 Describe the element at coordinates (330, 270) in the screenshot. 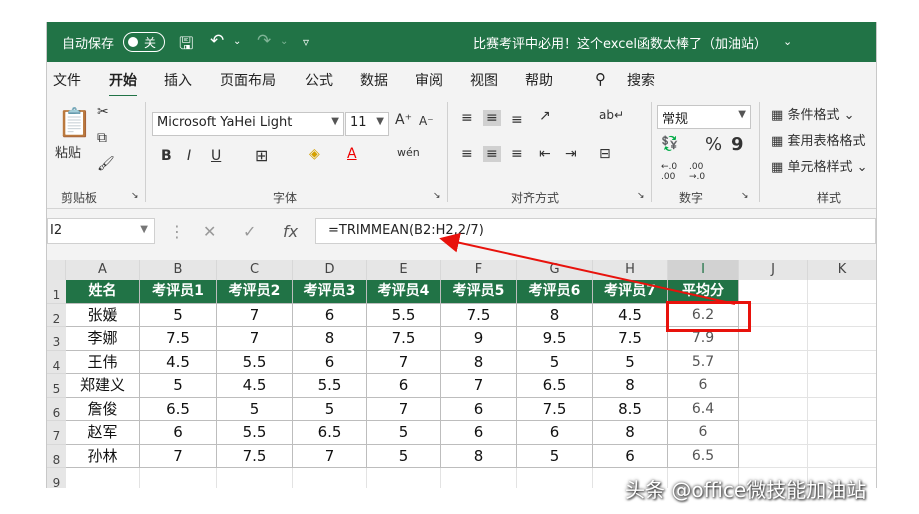

I see `column-header-d: D` at that location.